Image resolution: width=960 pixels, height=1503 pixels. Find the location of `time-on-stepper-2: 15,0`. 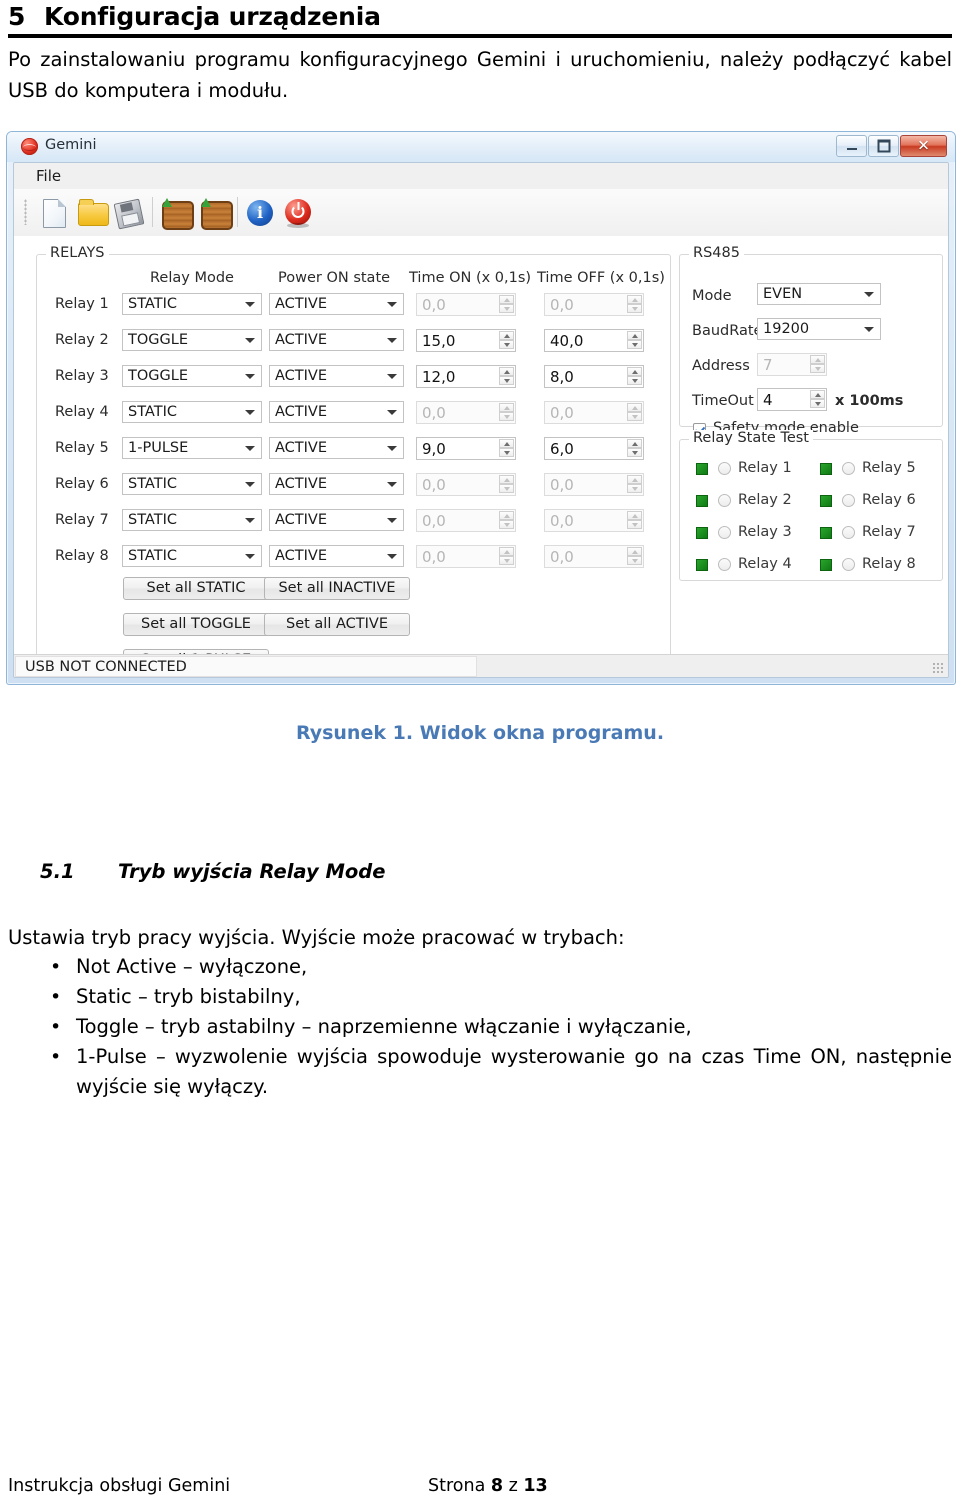

time-on-stepper-2: 15,0 is located at coordinates (466, 340).